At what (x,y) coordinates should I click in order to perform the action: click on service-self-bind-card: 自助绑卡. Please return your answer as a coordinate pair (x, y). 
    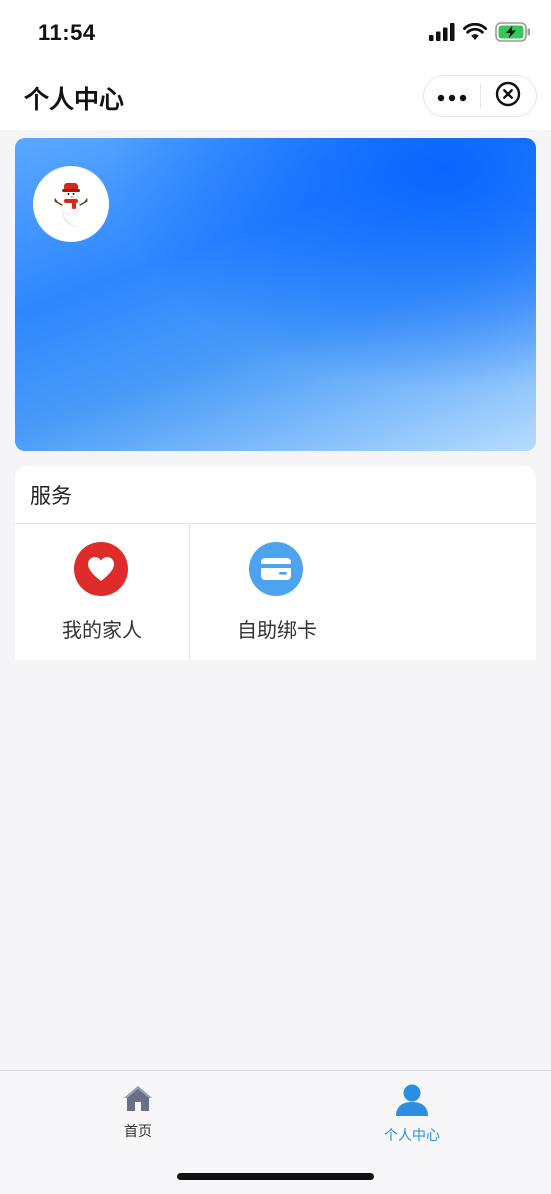
    Looking at the image, I should click on (277, 592).